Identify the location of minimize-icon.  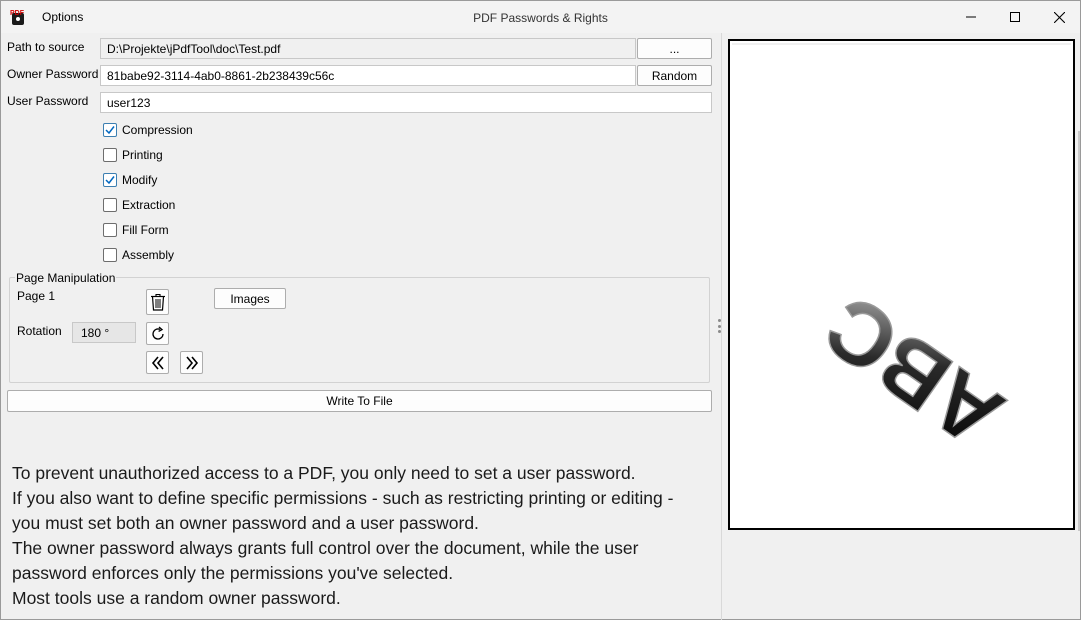
(971, 17).